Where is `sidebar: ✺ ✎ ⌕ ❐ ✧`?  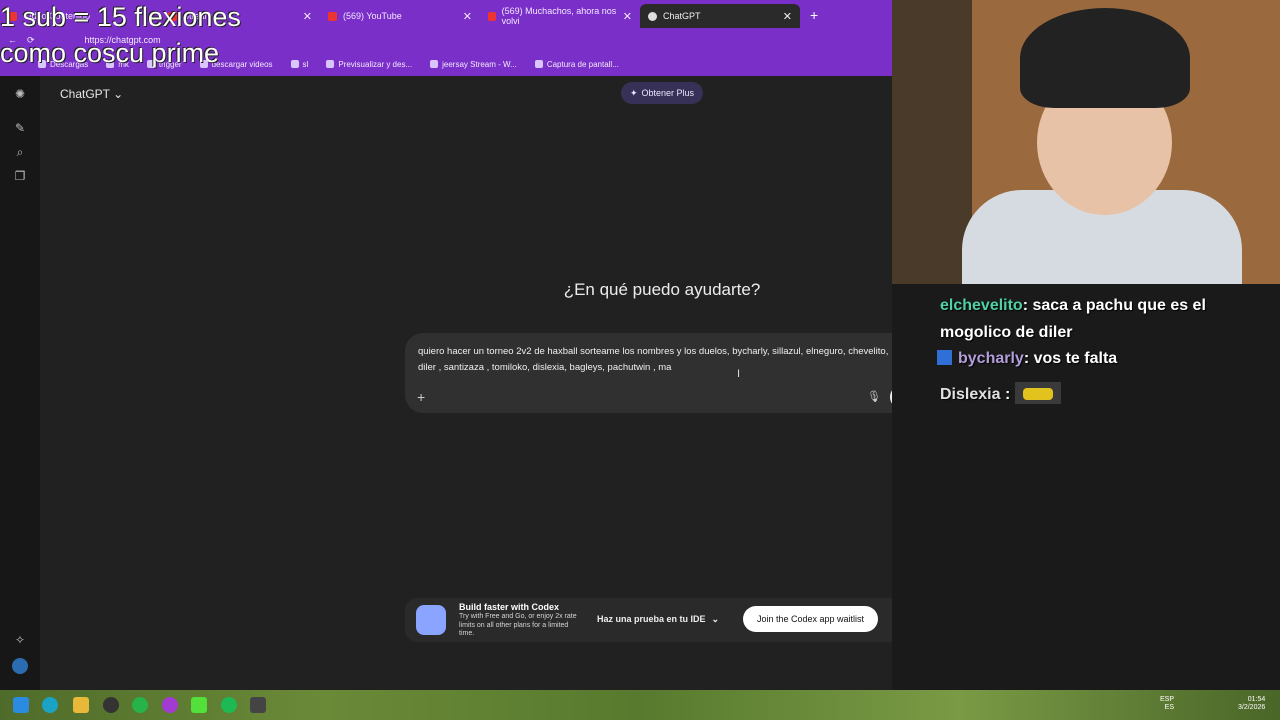 sidebar: ✺ ✎ ⌕ ❐ ✧ is located at coordinates (20, 383).